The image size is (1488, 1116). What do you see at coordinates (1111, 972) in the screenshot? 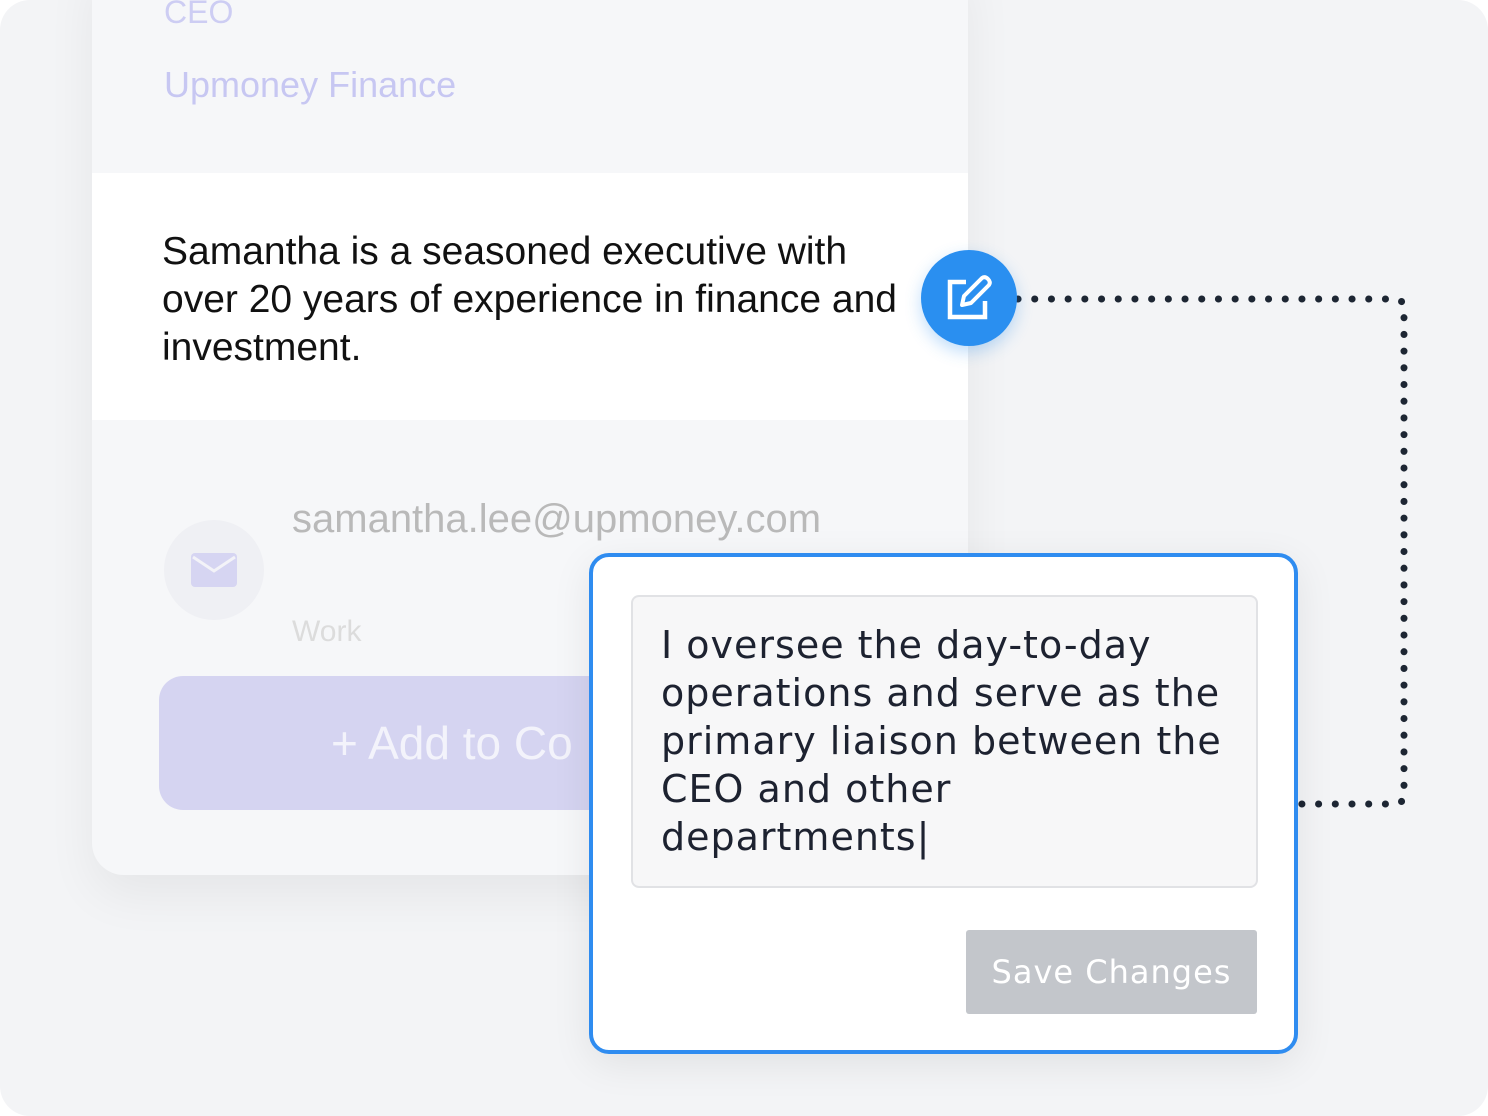
I see `save-changes-button: Save Changes` at bounding box center [1111, 972].